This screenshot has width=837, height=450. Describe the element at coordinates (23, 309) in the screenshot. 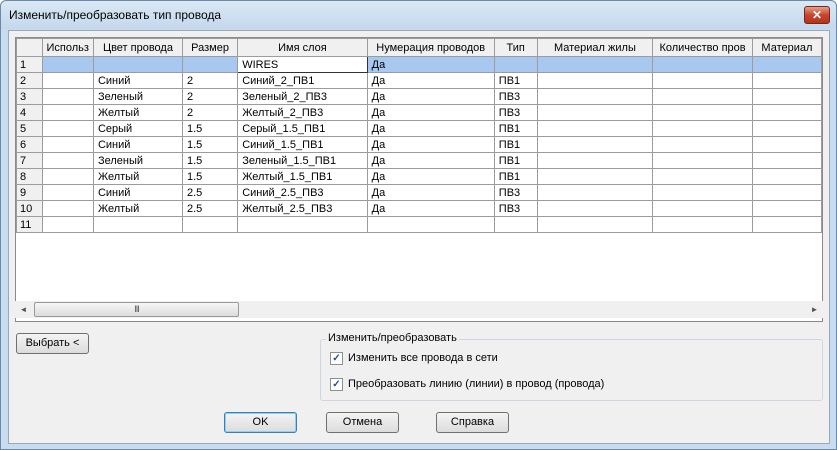

I see `scroll-left-icon: ◄` at that location.